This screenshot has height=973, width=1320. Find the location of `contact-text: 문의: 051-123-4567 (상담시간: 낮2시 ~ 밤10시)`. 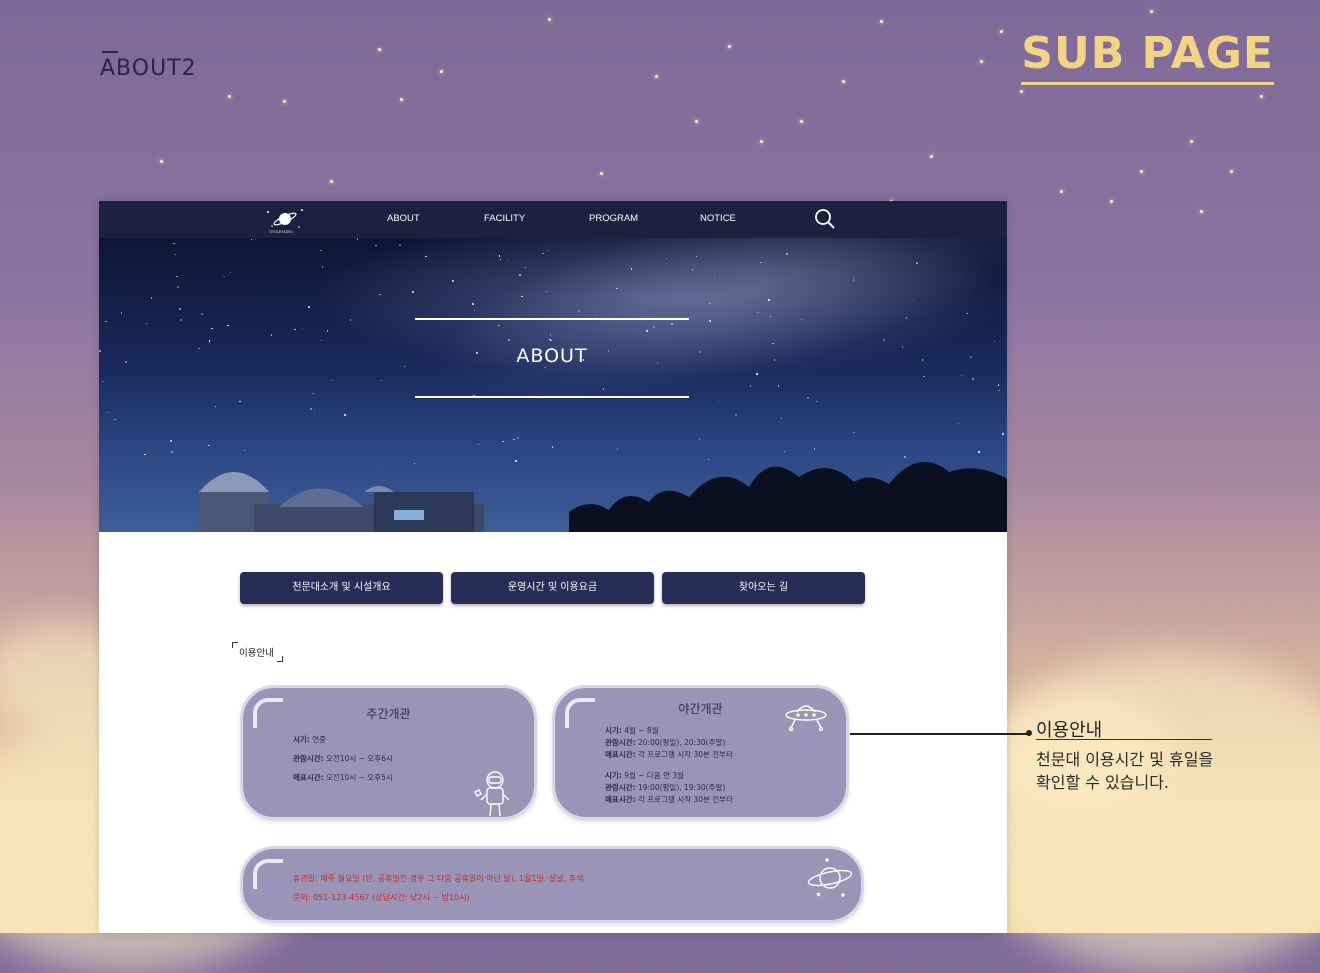

contact-text: 문의: 051-123-4567 (상담시간: 낮2시 ~ 밤10시) is located at coordinates (381, 897).